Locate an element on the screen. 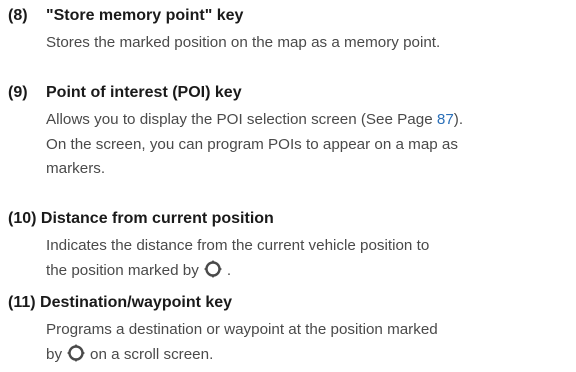  entry-title: "Store memory point" key is located at coordinates (145, 15).